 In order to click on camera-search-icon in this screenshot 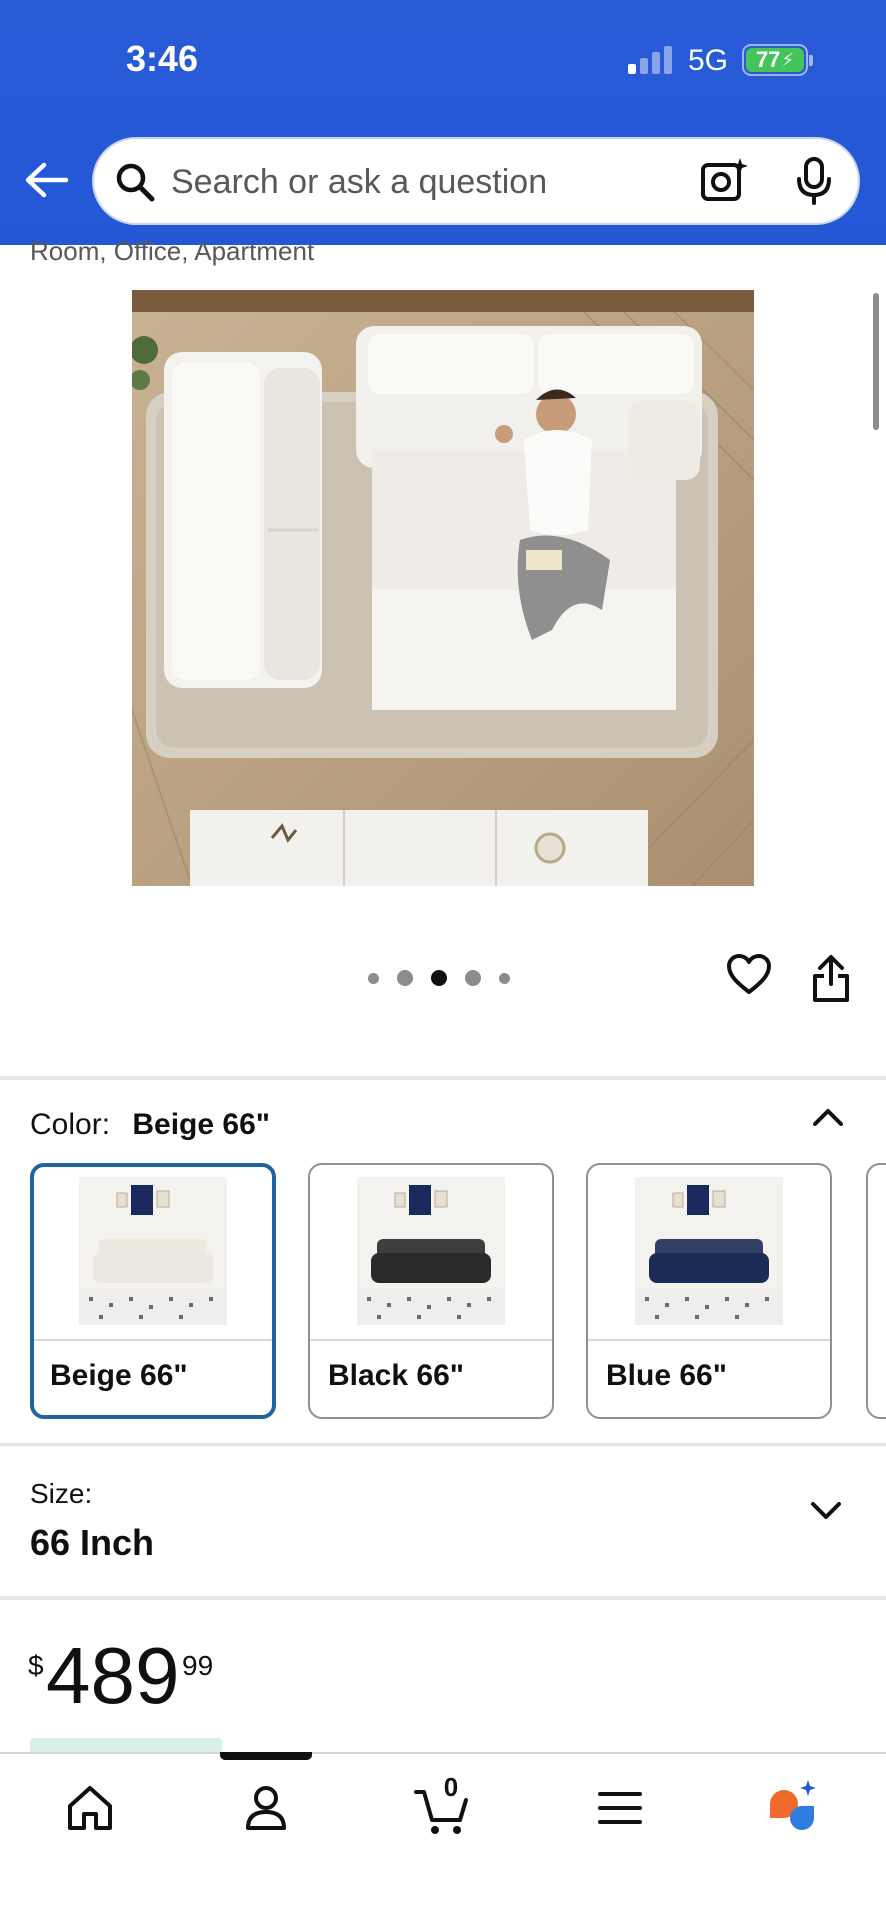, I will do `click(724, 180)`.